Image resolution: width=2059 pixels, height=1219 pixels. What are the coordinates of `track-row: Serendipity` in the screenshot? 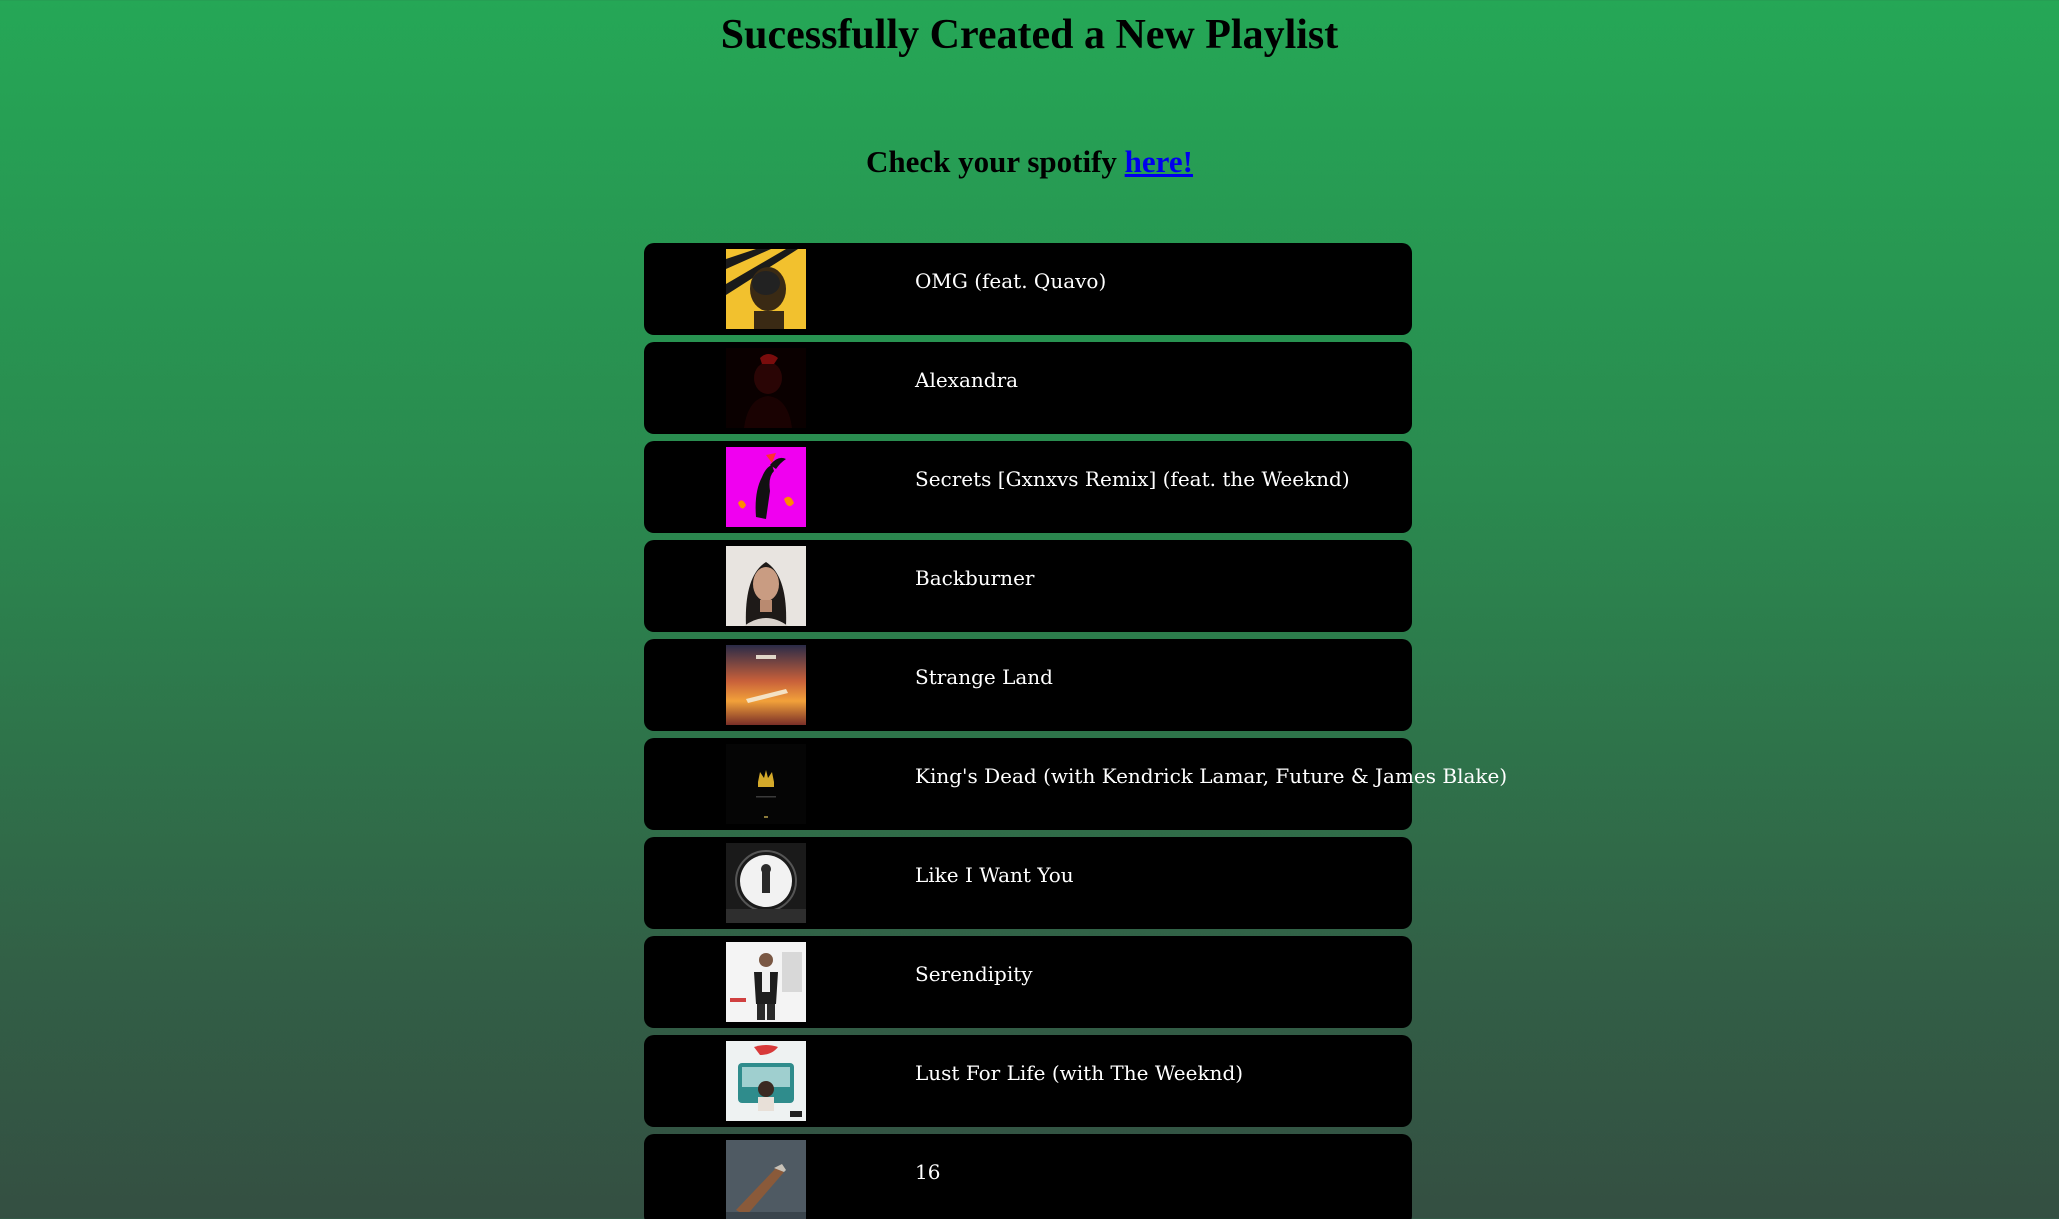 It's located at (1028, 982).